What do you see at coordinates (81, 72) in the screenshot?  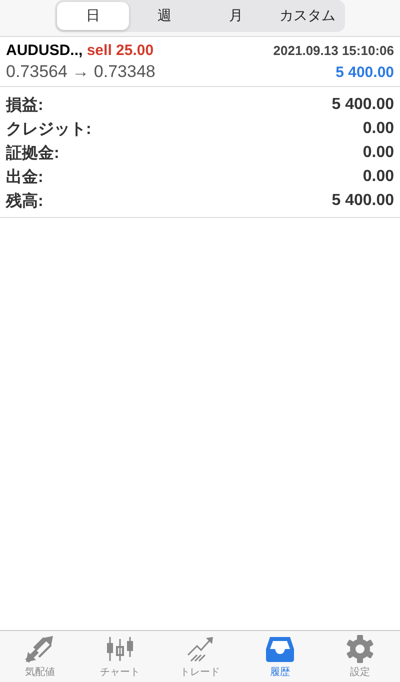 I see `price-range: 0.73564 → 0.73348` at bounding box center [81, 72].